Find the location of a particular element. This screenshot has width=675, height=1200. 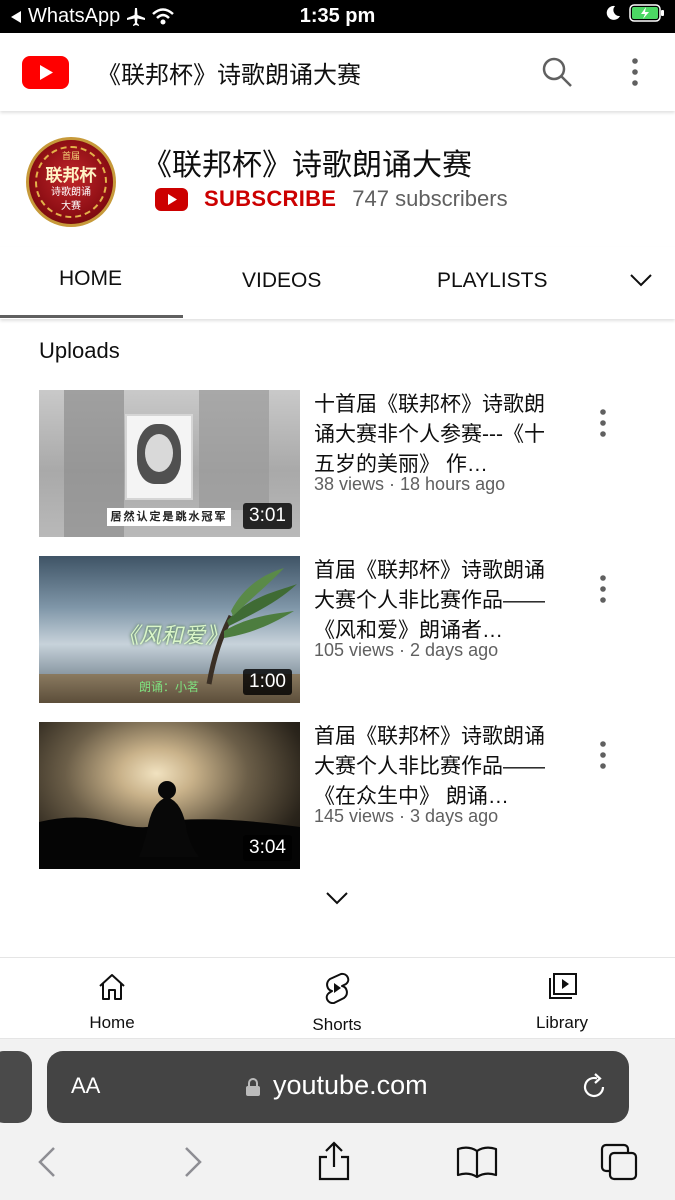

library-icon is located at coordinates (563, 986).